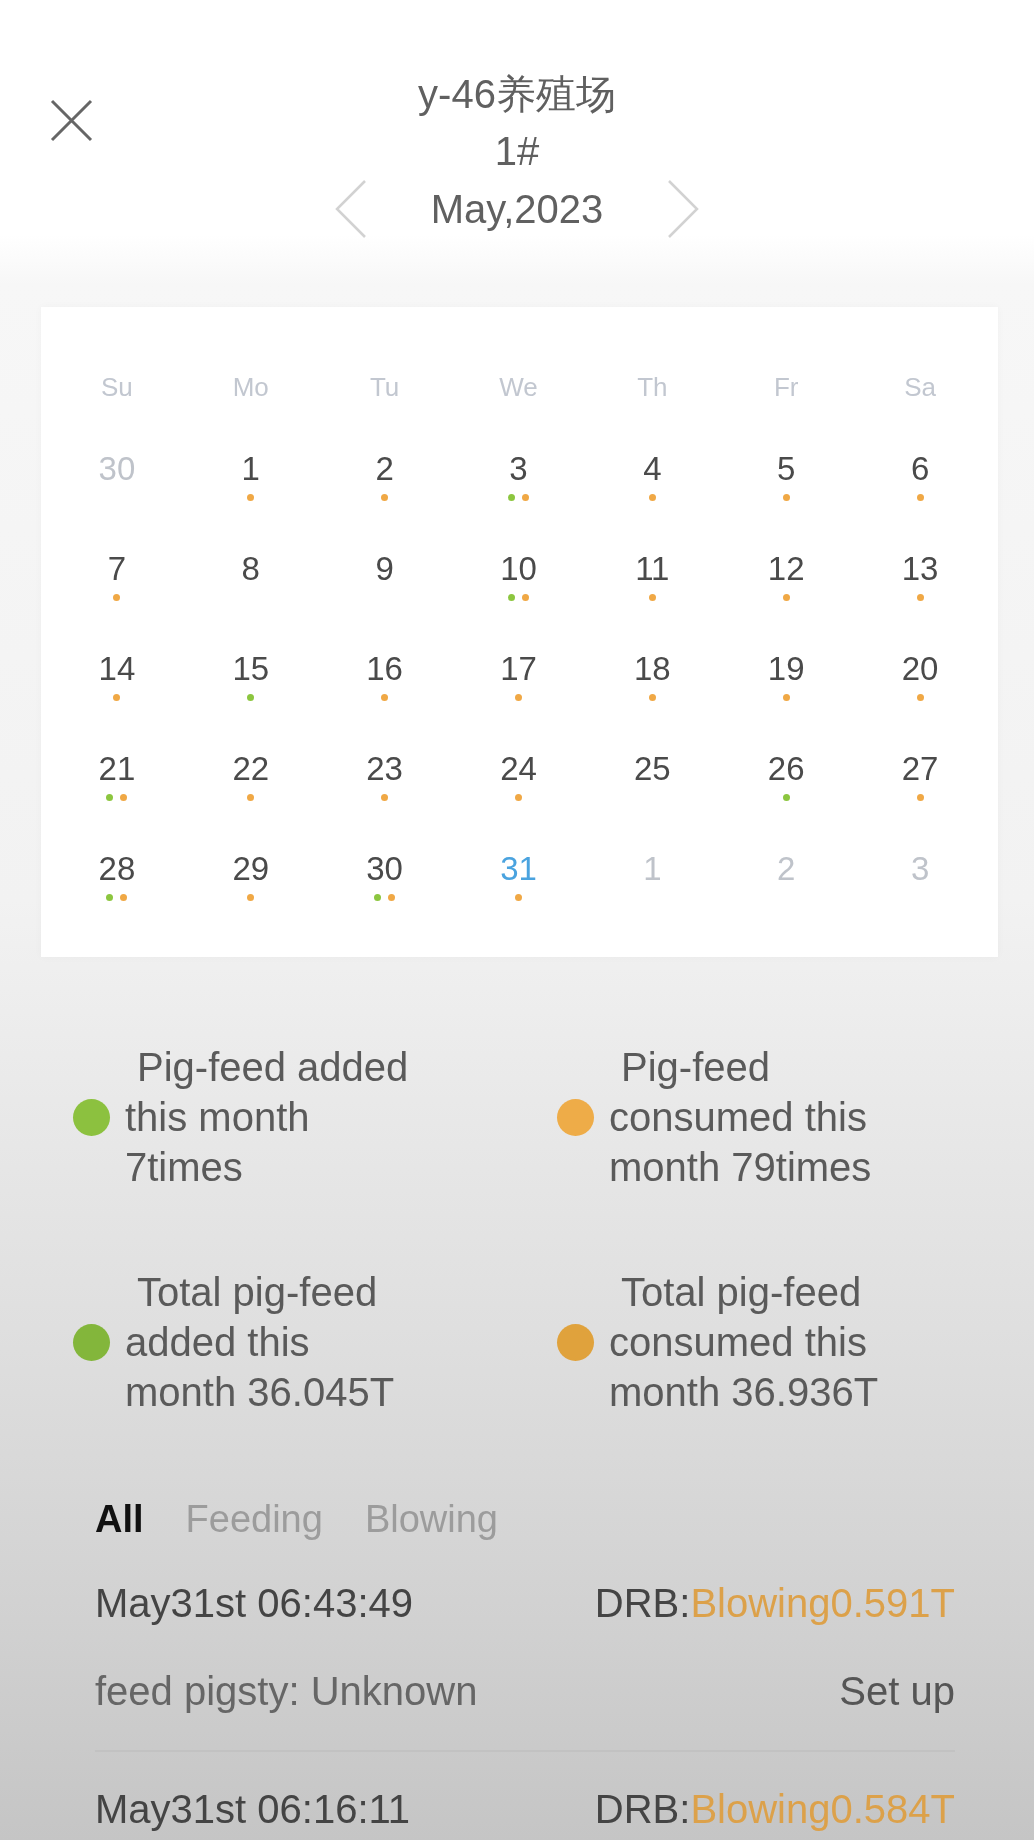  I want to click on day-number: 10, so click(518, 569).